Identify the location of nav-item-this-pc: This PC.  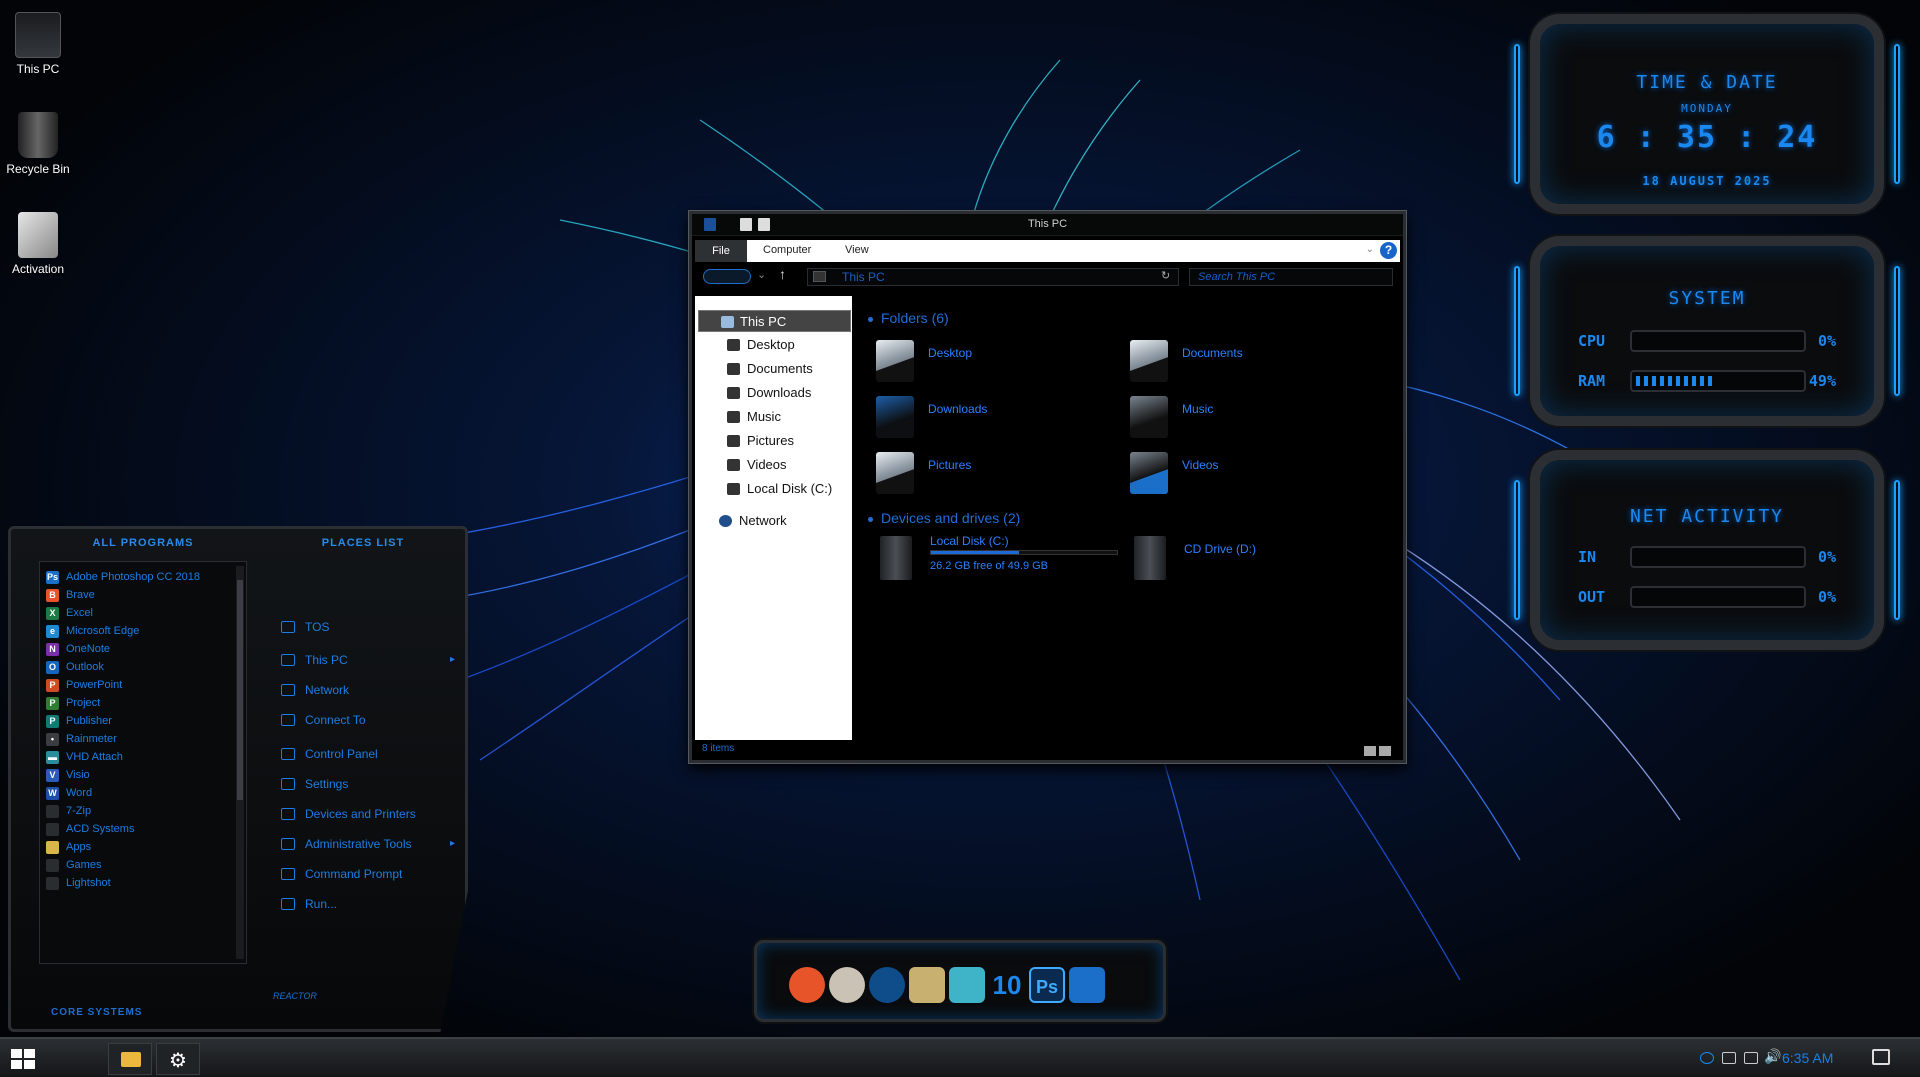
(774, 321).